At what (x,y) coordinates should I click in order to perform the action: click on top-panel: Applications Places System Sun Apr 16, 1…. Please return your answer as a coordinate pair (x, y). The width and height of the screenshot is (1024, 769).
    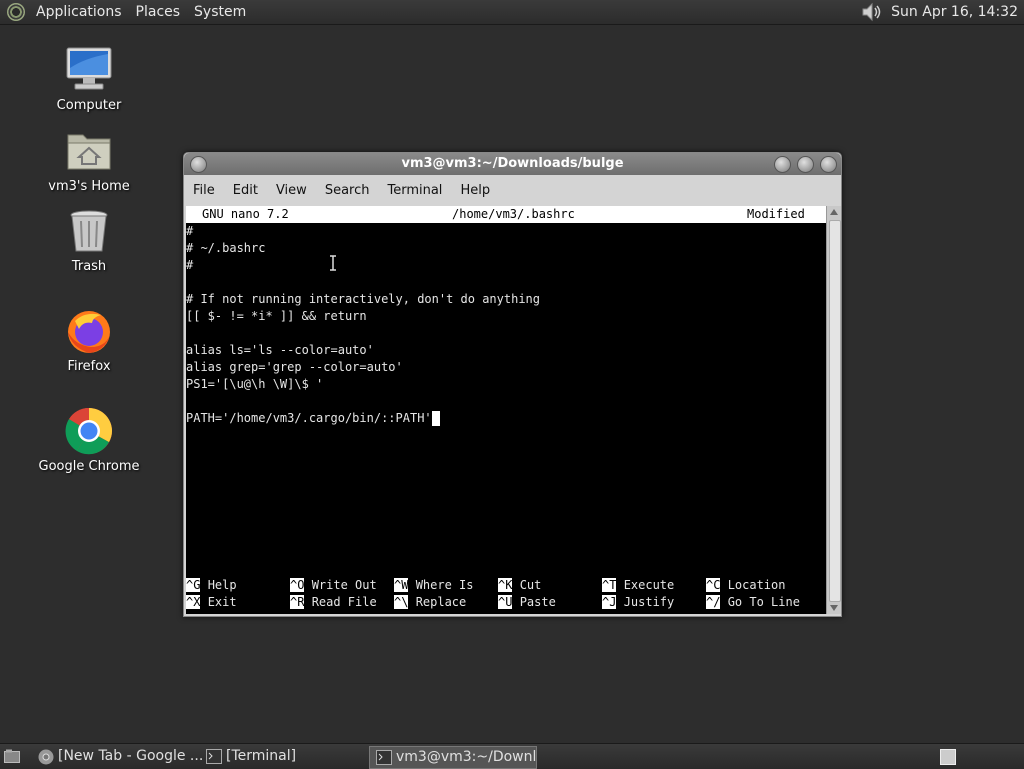
    Looking at the image, I should click on (512, 12).